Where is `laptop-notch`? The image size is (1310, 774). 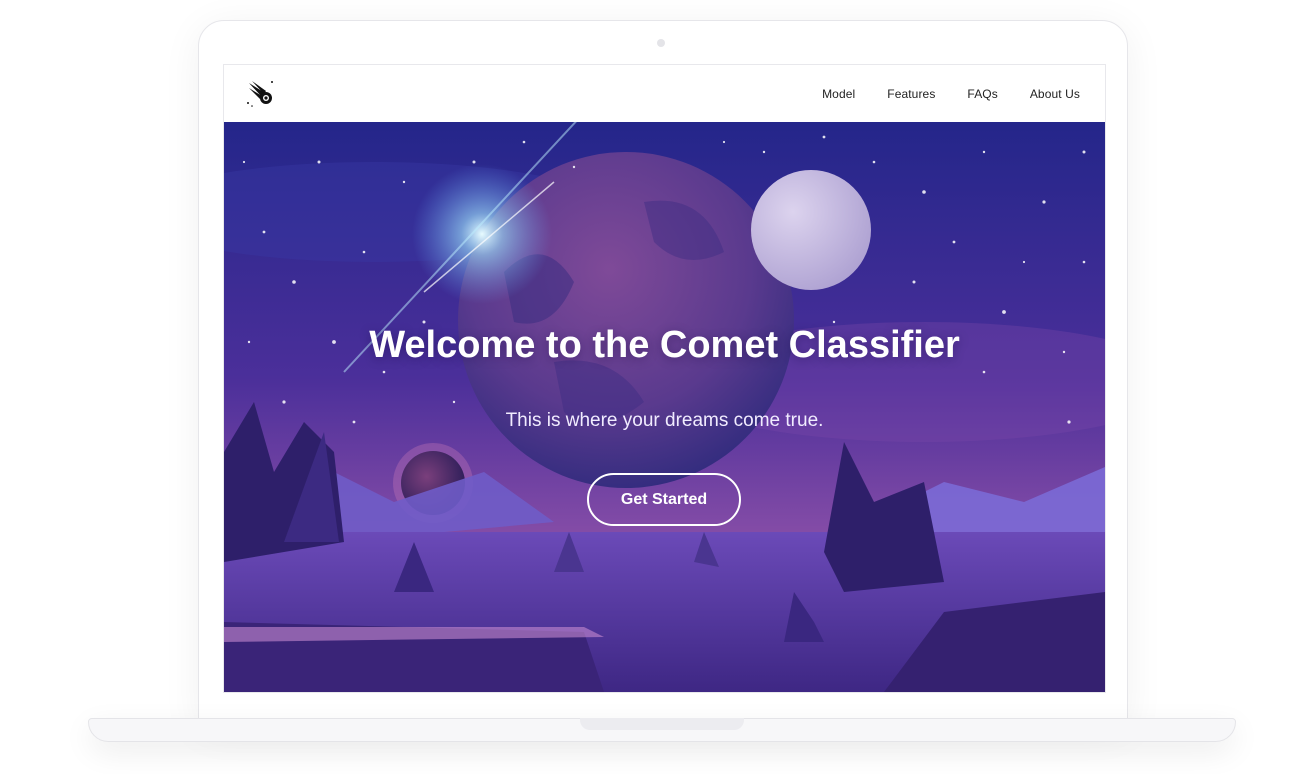
laptop-notch is located at coordinates (662, 724).